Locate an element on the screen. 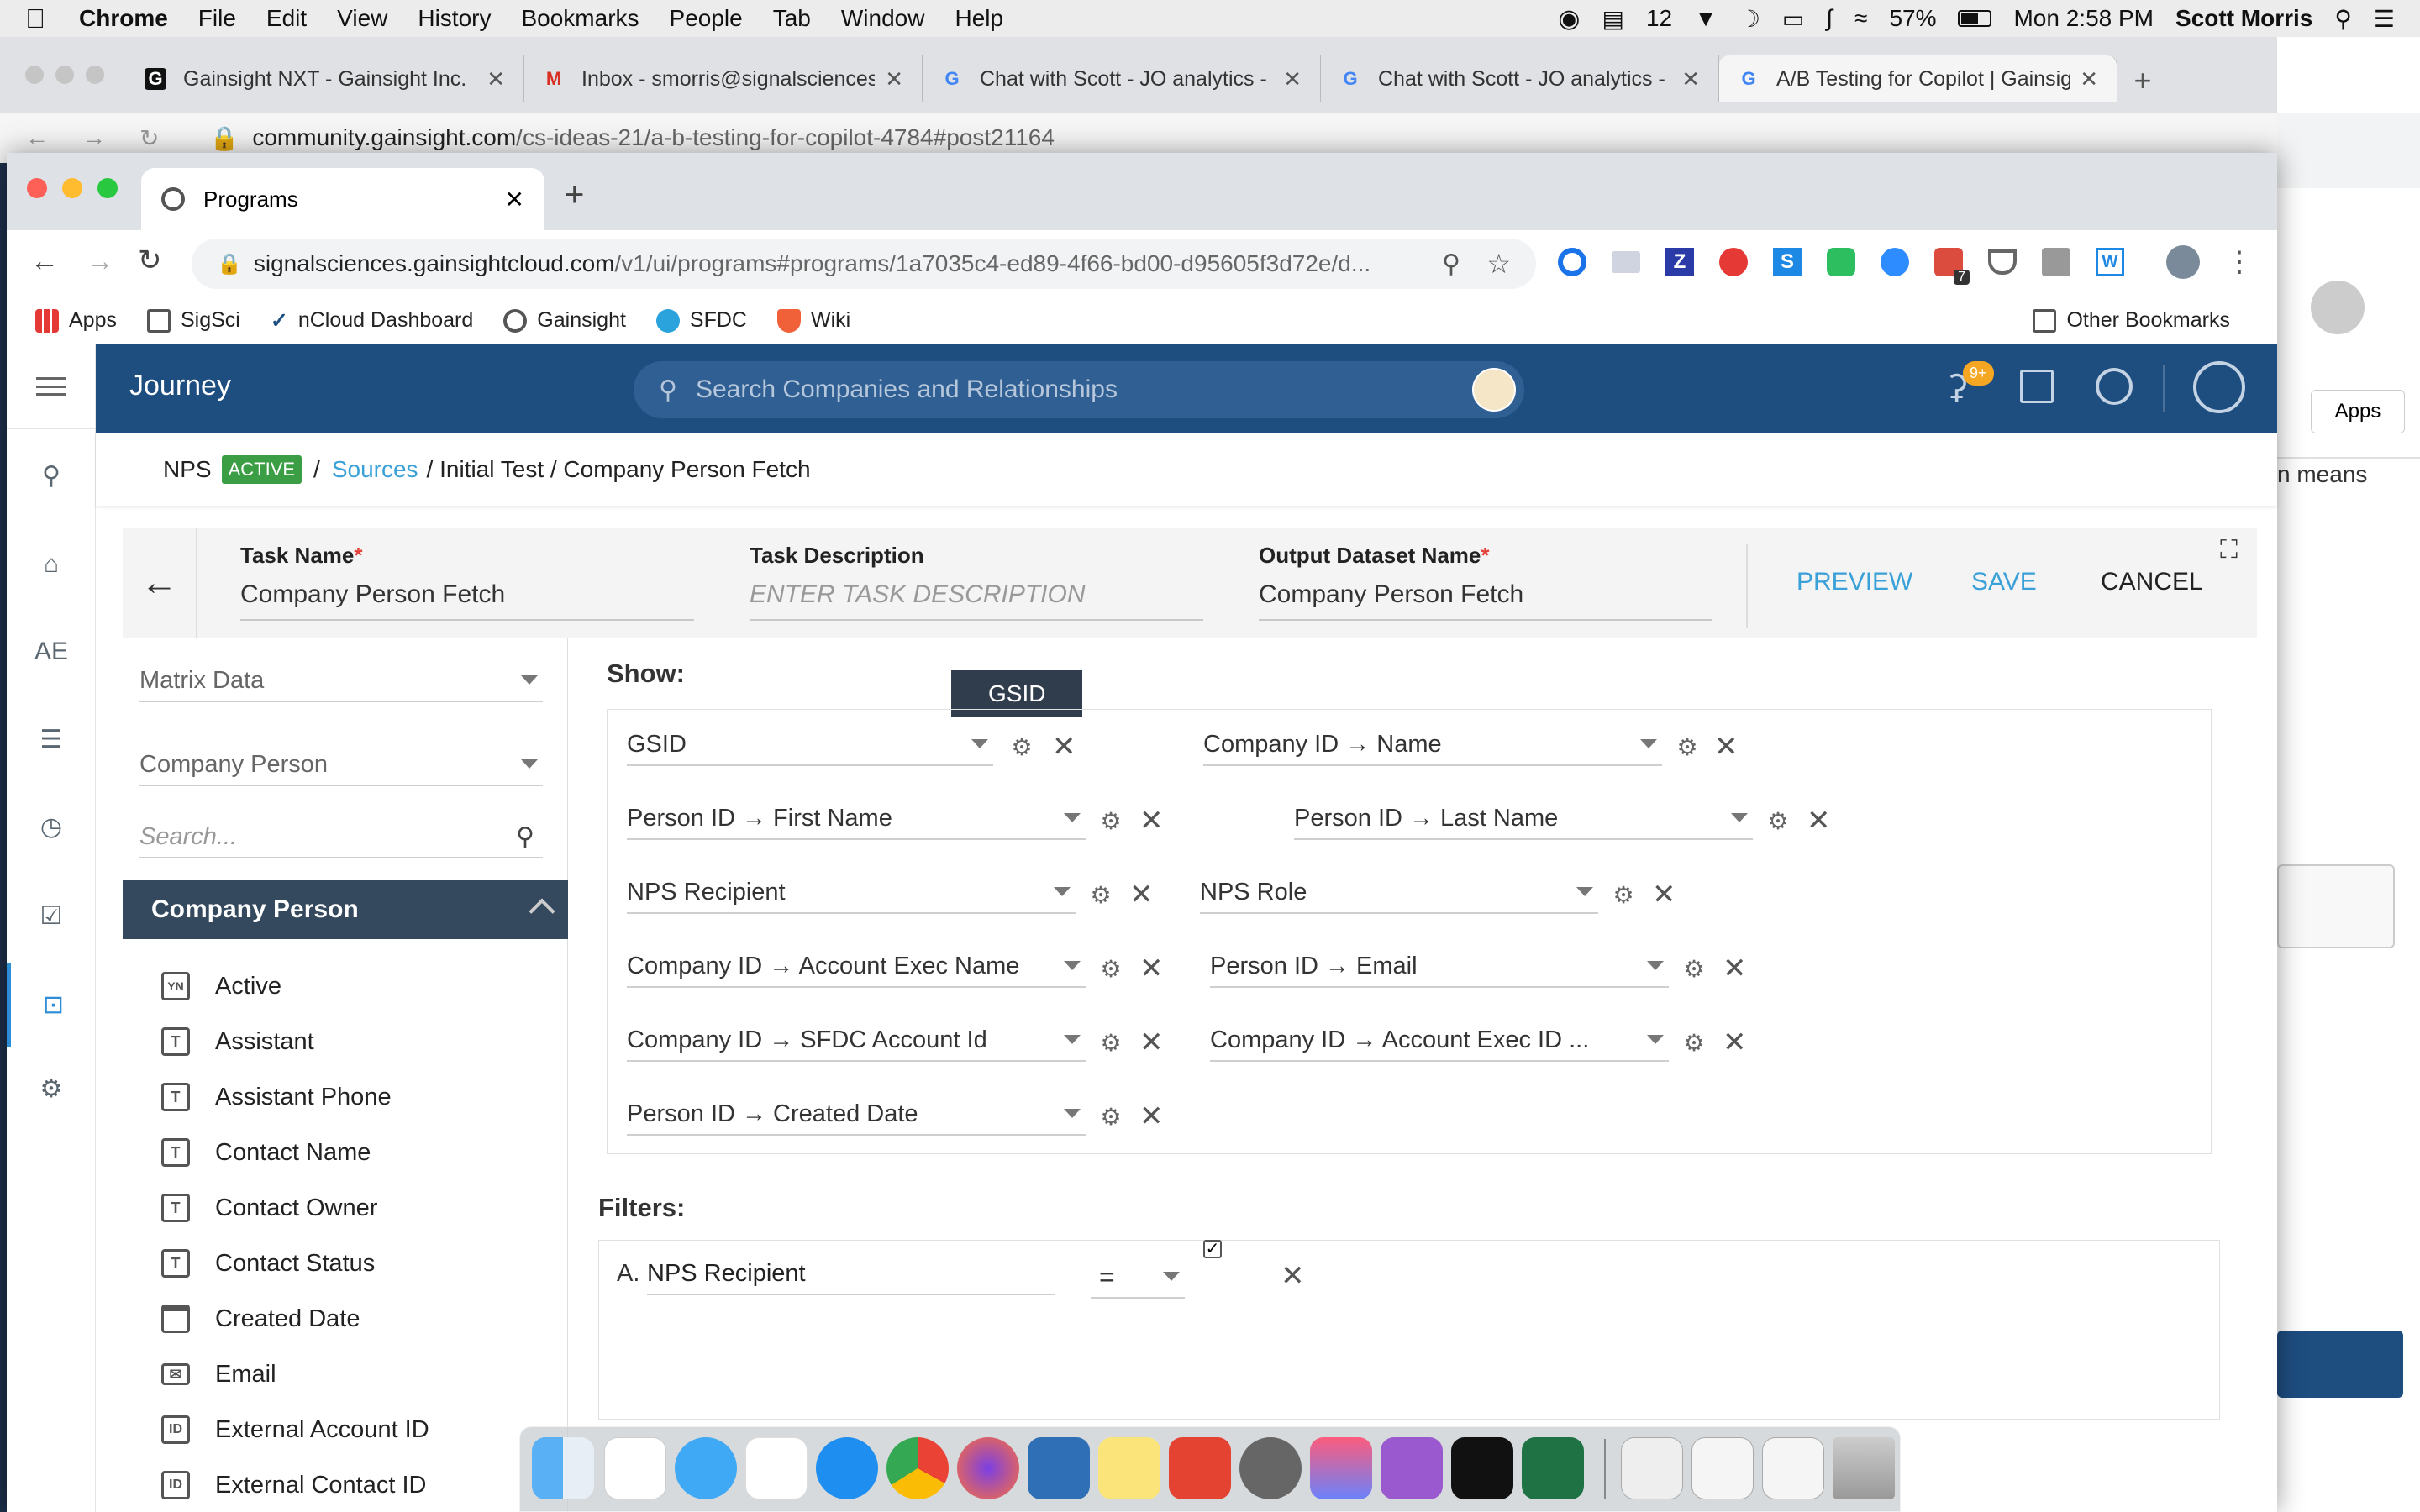 The width and height of the screenshot is (2420, 1512). apps-button: Apps is located at coordinates (2358, 411).